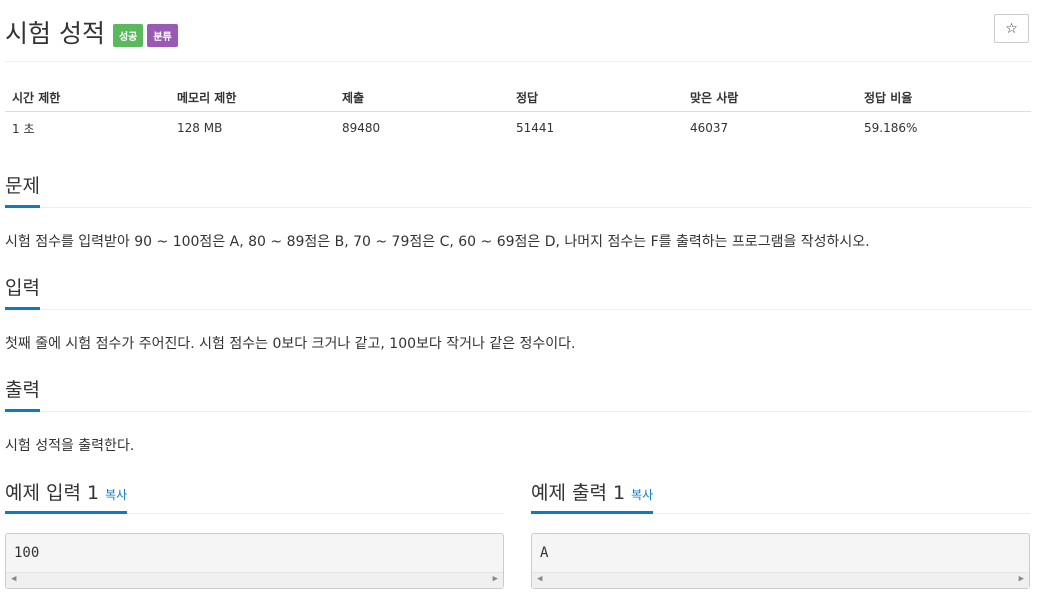 This screenshot has height=601, width=1041. I want to click on header-accept-ratio: 정답 비율, so click(888, 98).